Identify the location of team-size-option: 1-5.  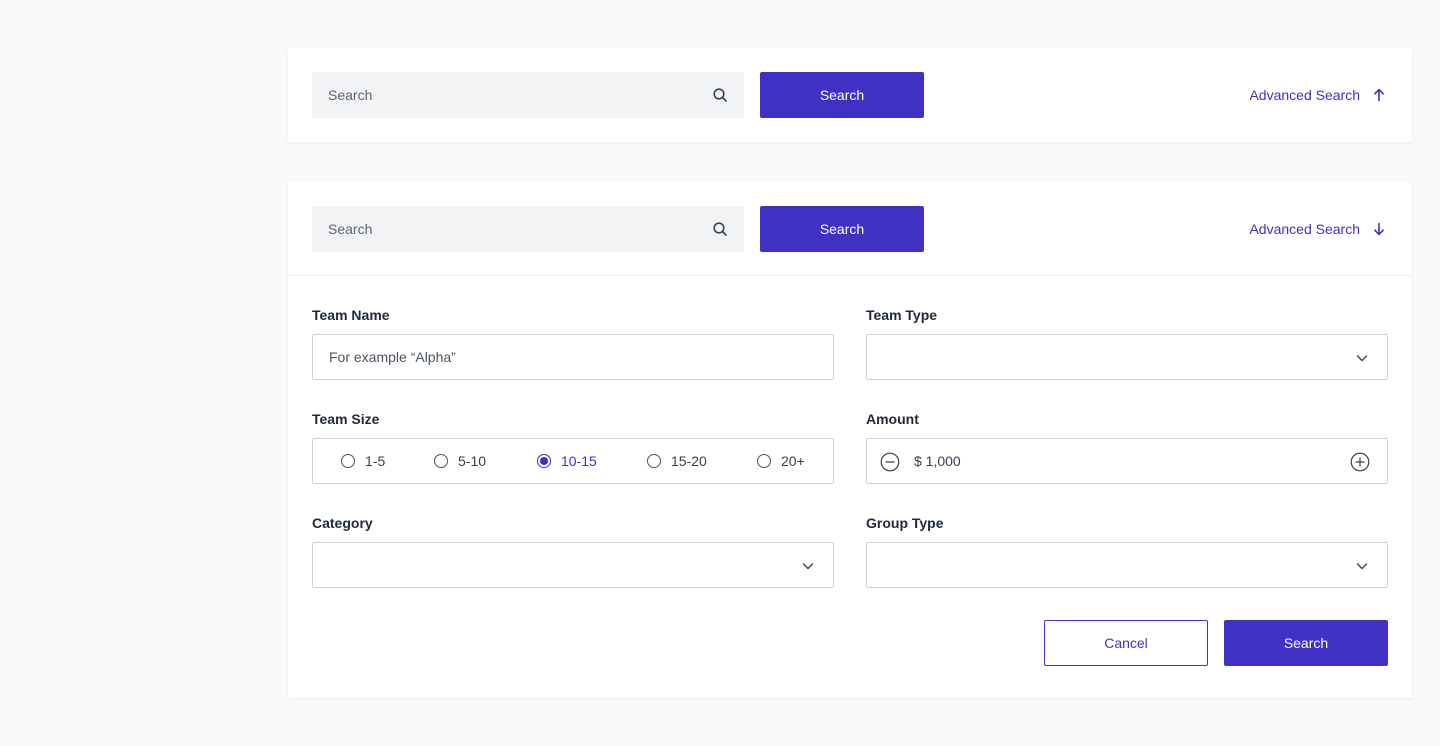
(363, 461).